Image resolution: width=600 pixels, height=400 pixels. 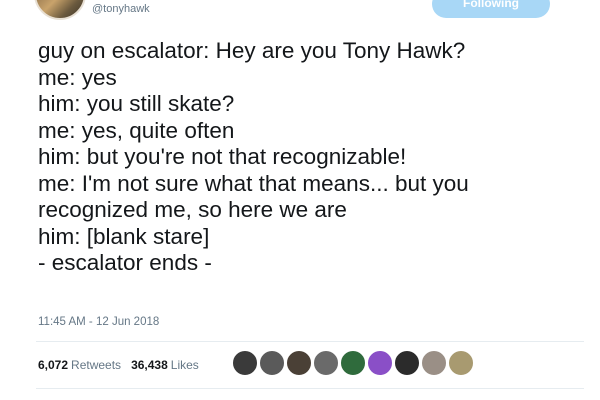 I want to click on retweets-label: Retweets, so click(x=96, y=365).